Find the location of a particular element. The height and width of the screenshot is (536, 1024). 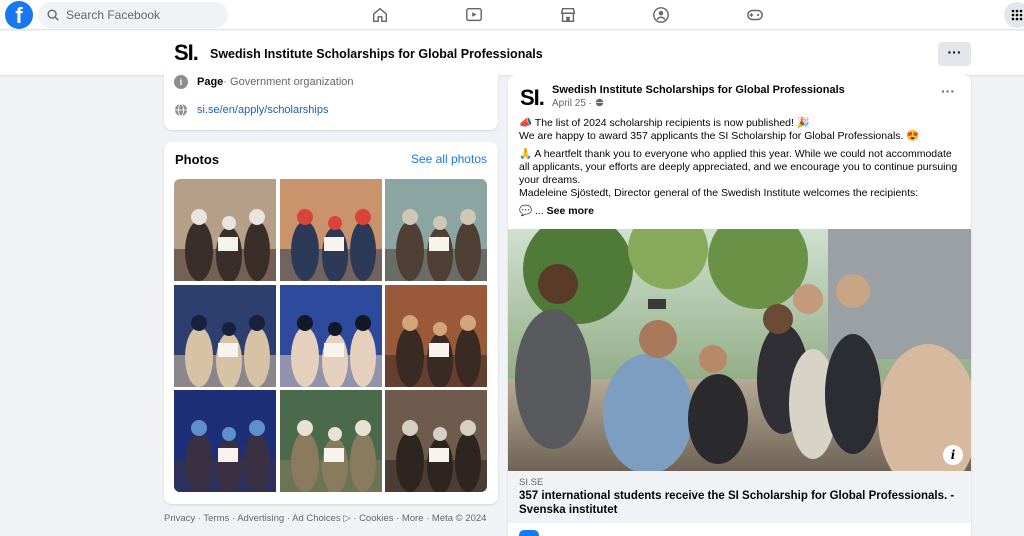

reactions-icon is located at coordinates (529, 533).